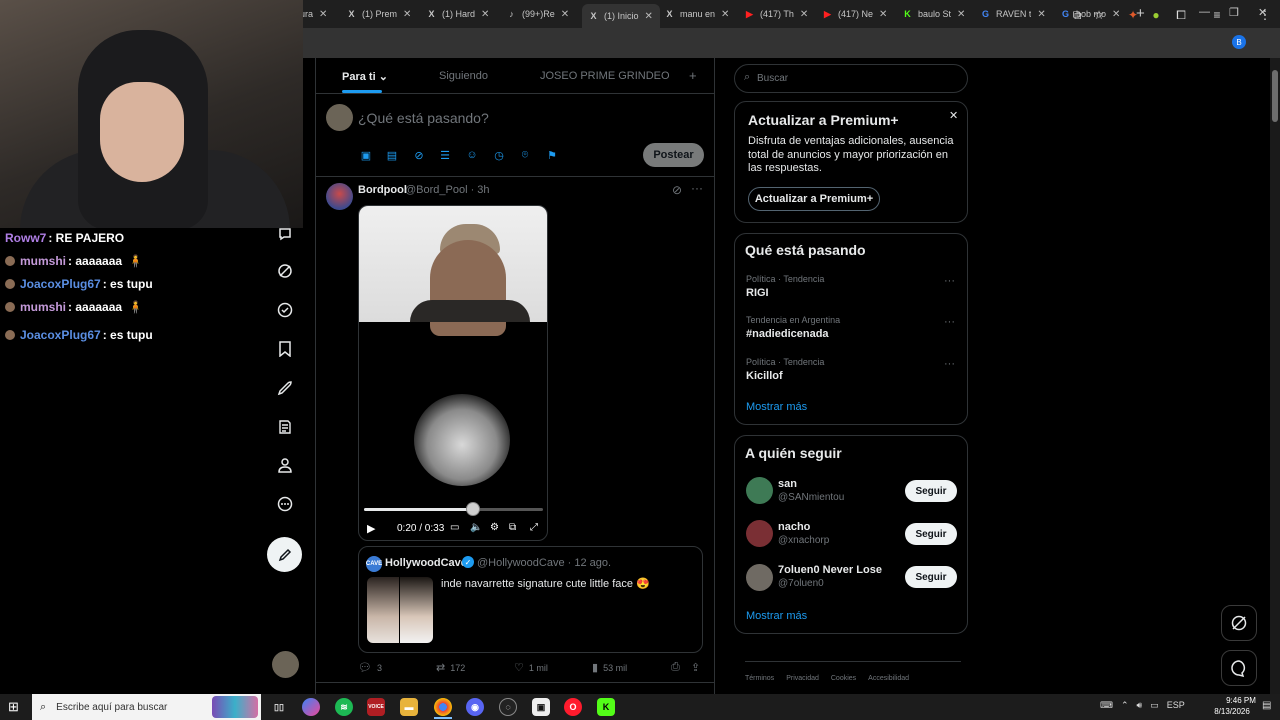 The width and height of the screenshot is (1280, 720). What do you see at coordinates (450, 667) in the screenshot?
I see `repost-button: ⇄ 172` at bounding box center [450, 667].